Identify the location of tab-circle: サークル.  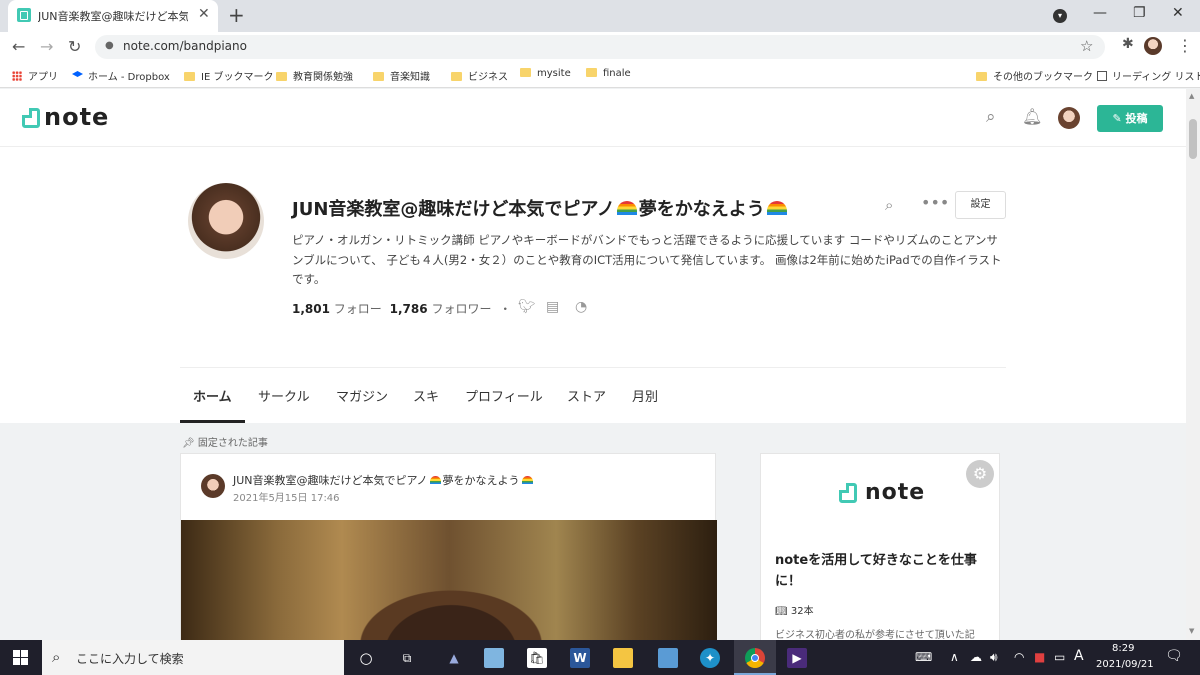
(284, 395).